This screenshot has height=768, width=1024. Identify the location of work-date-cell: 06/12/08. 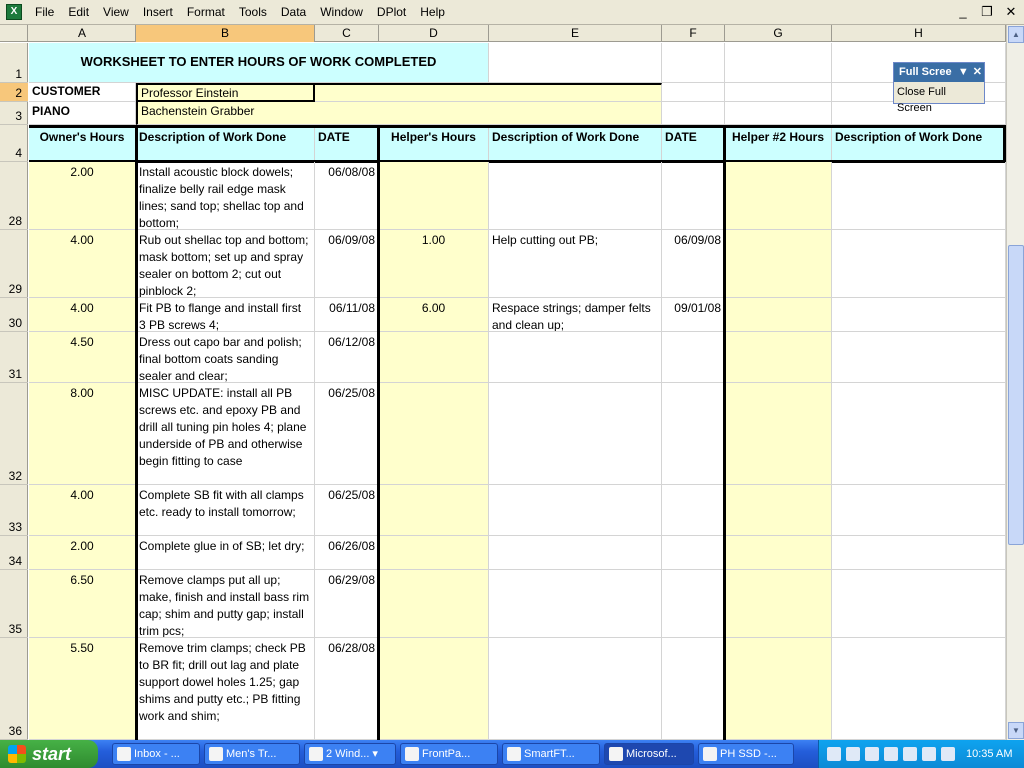
(347, 357).